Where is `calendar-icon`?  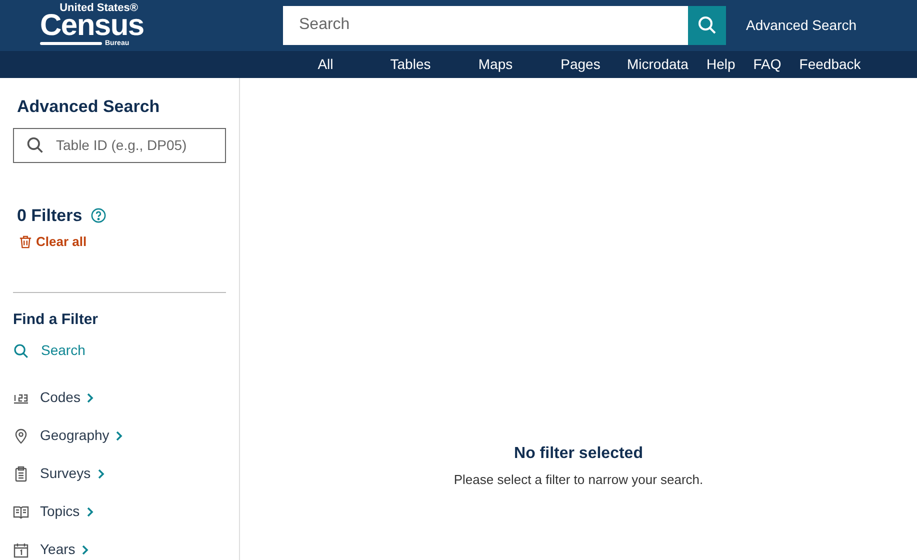 calendar-icon is located at coordinates (21, 550).